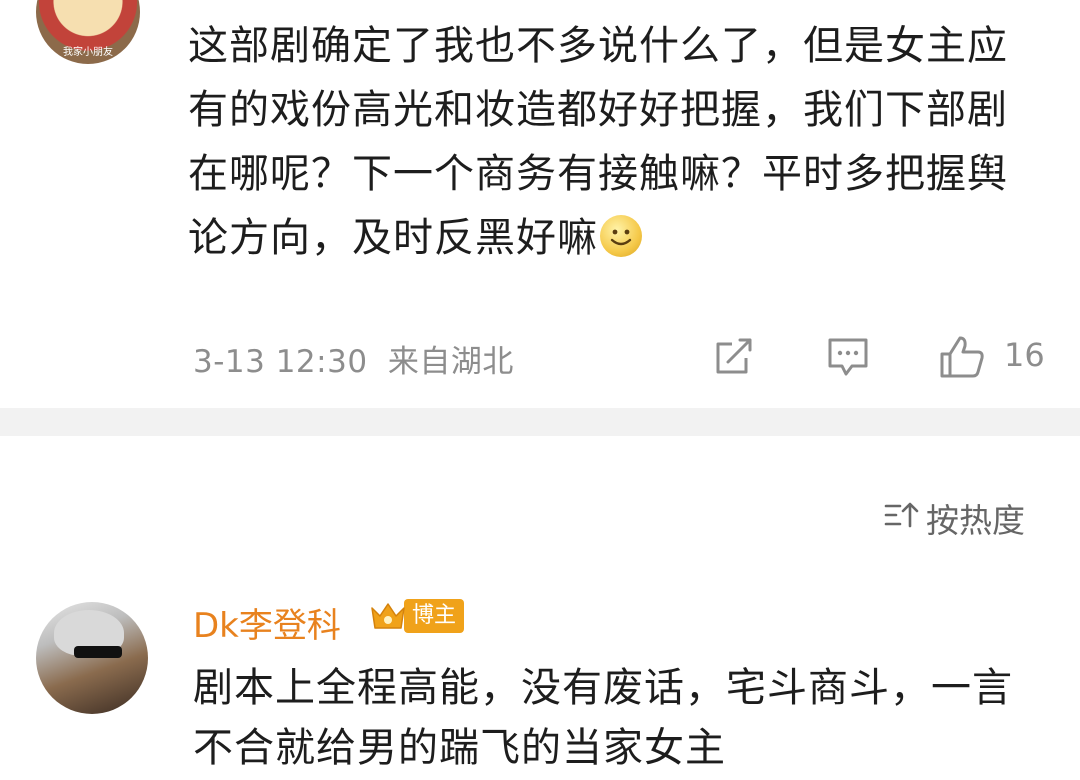  Describe the element at coordinates (1024, 355) in the screenshot. I see `like-count: 16` at that location.